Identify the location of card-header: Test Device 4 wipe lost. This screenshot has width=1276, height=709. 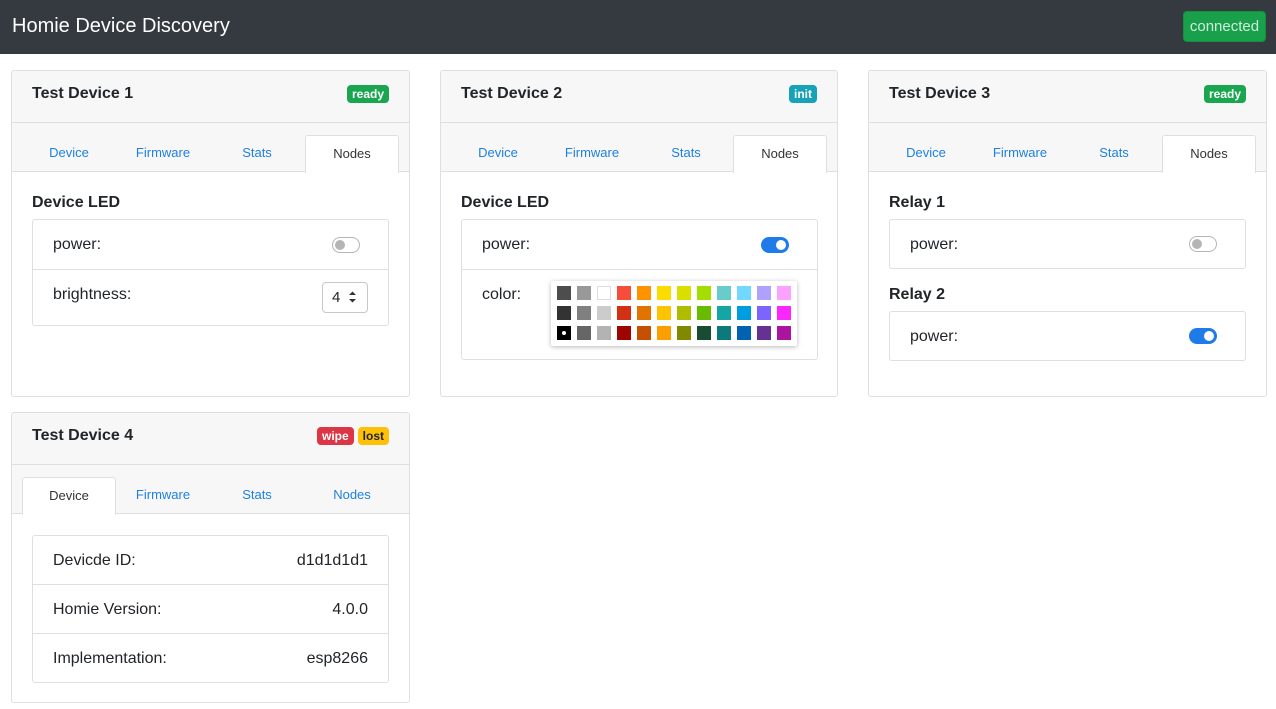
(210, 439).